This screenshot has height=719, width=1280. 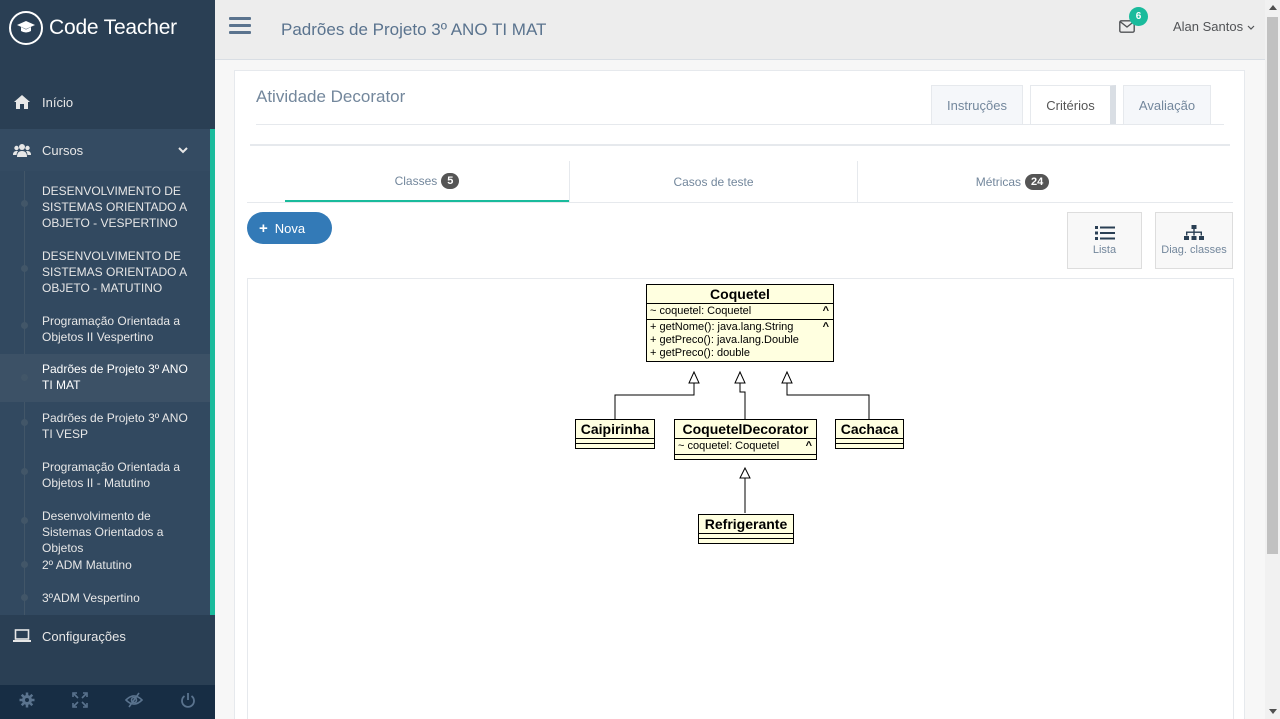 What do you see at coordinates (1138, 16) in the screenshot?
I see `notification-badge: 6` at bounding box center [1138, 16].